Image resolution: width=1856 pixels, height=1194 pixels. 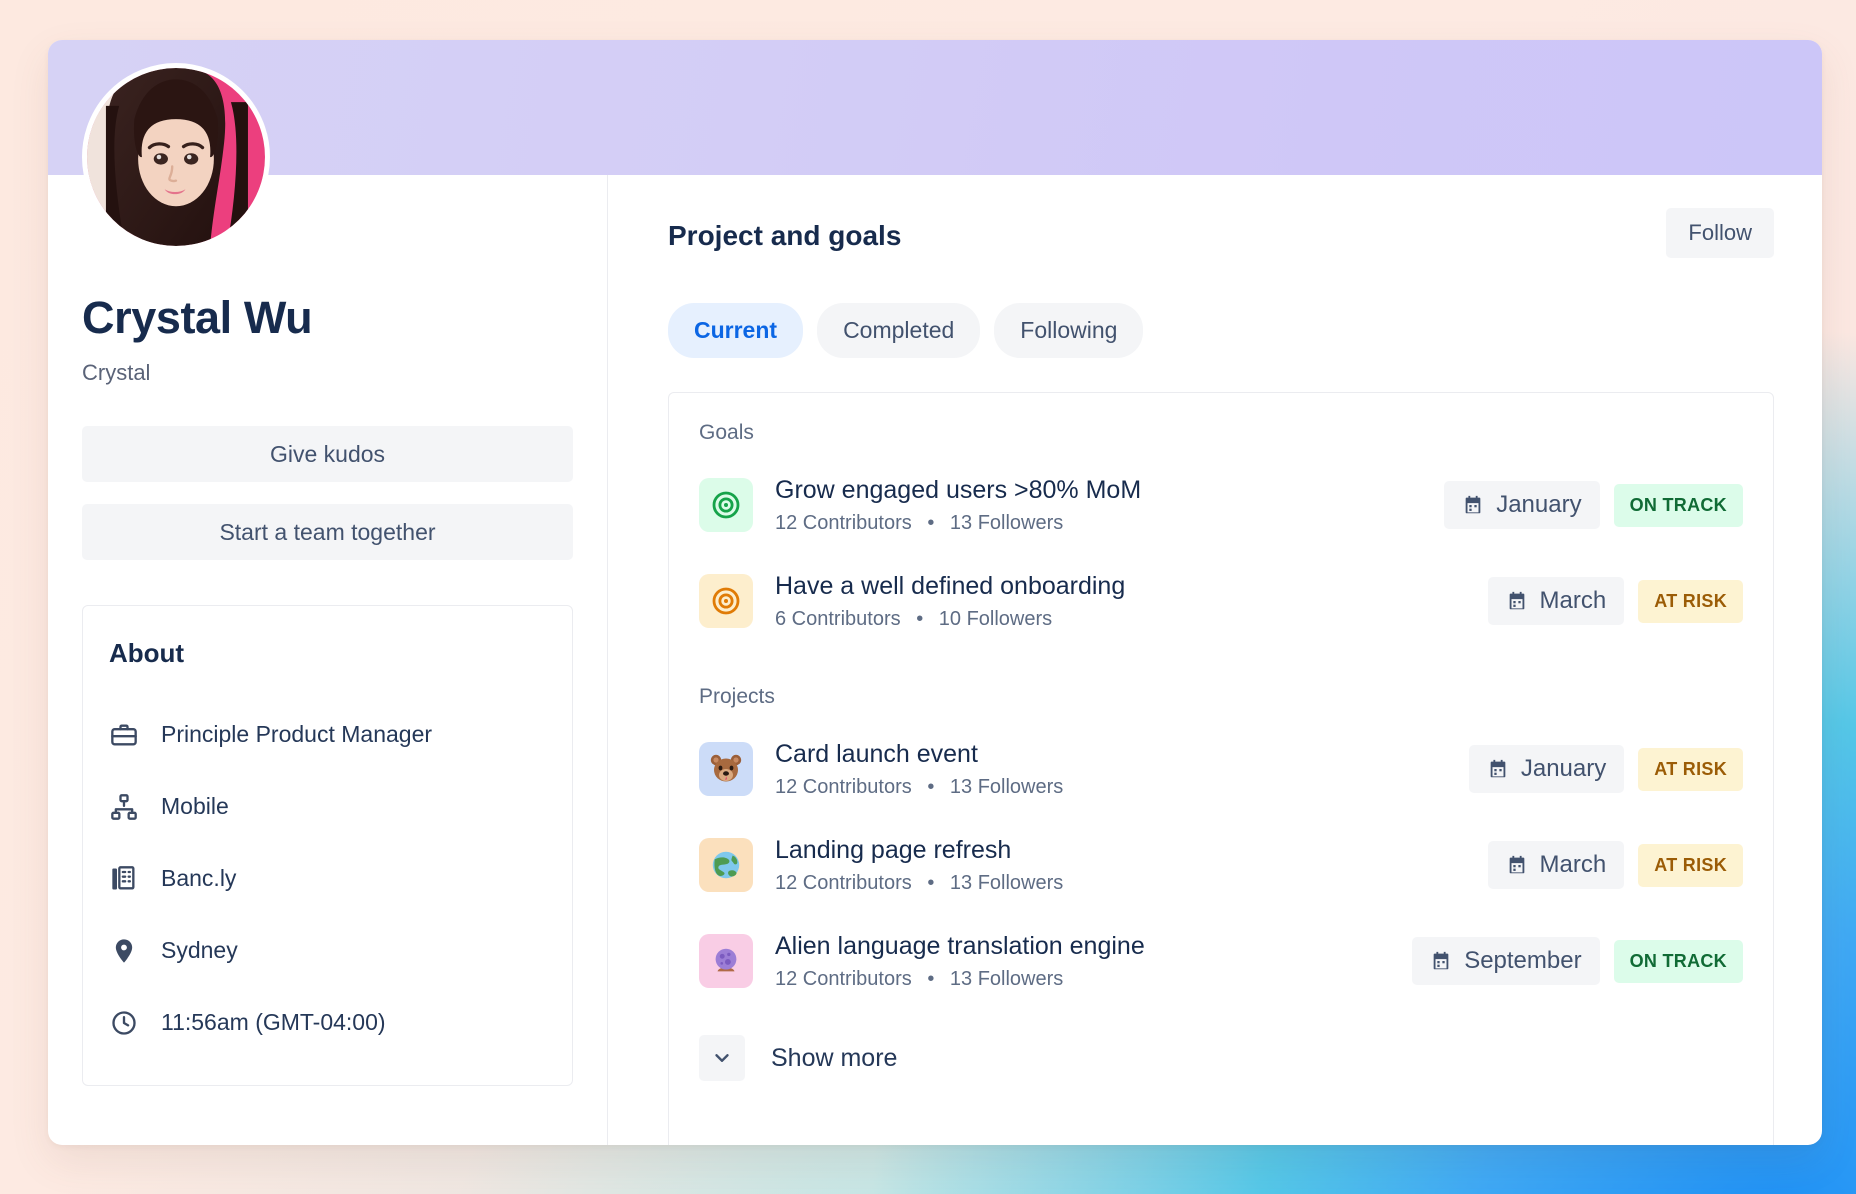 I want to click on tab-current: Current, so click(x=736, y=330).